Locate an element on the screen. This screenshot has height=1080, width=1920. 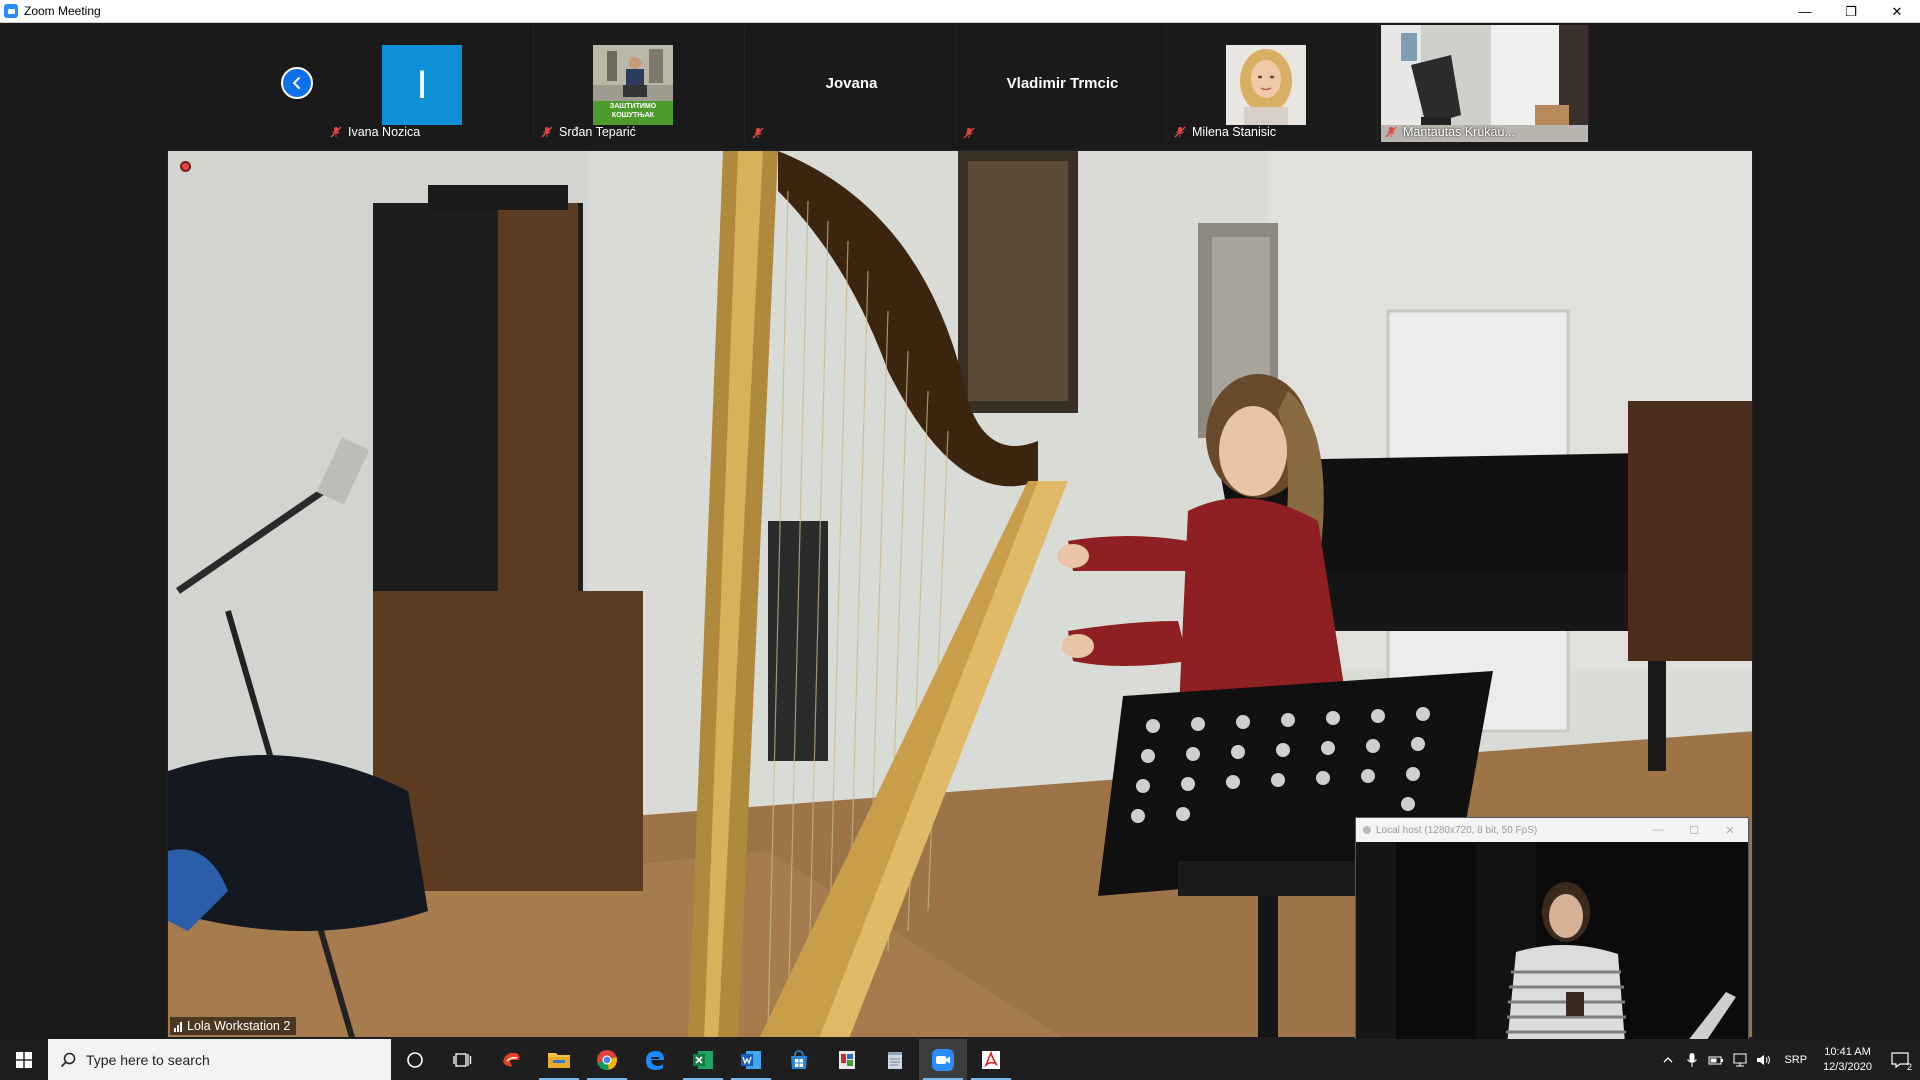
avatar: I is located at coordinates (422, 85).